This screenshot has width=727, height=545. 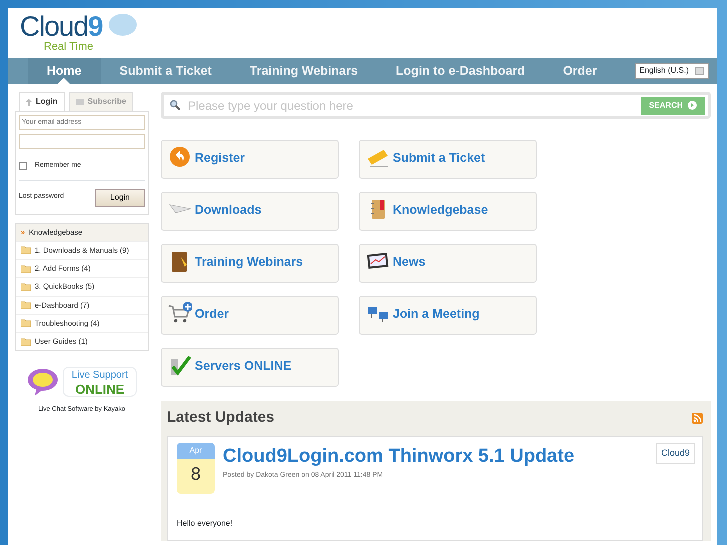 I want to click on badge-text: ONLINE, so click(x=100, y=389).